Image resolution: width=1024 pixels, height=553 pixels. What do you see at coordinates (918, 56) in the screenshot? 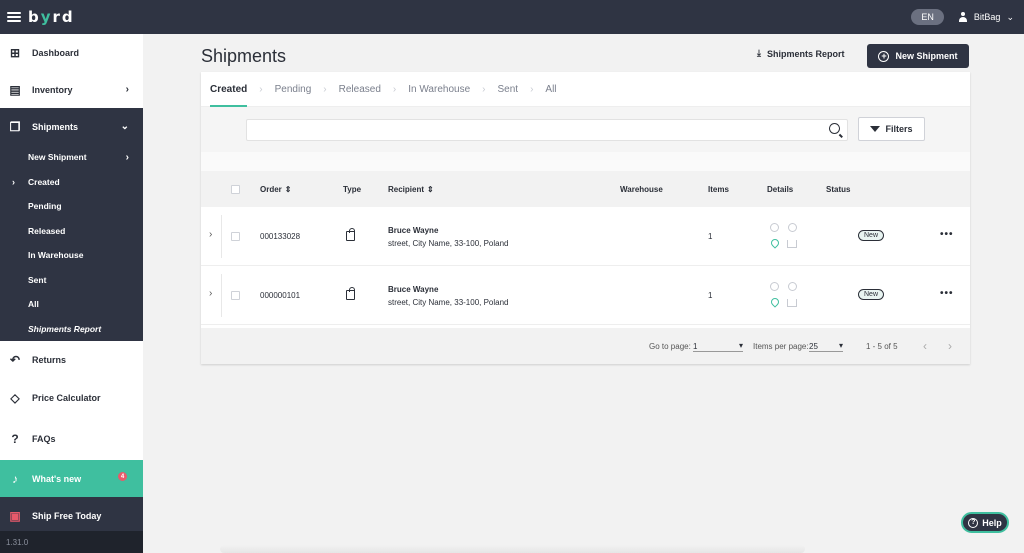
I see `new-shipment-button: + New Shipment` at bounding box center [918, 56].